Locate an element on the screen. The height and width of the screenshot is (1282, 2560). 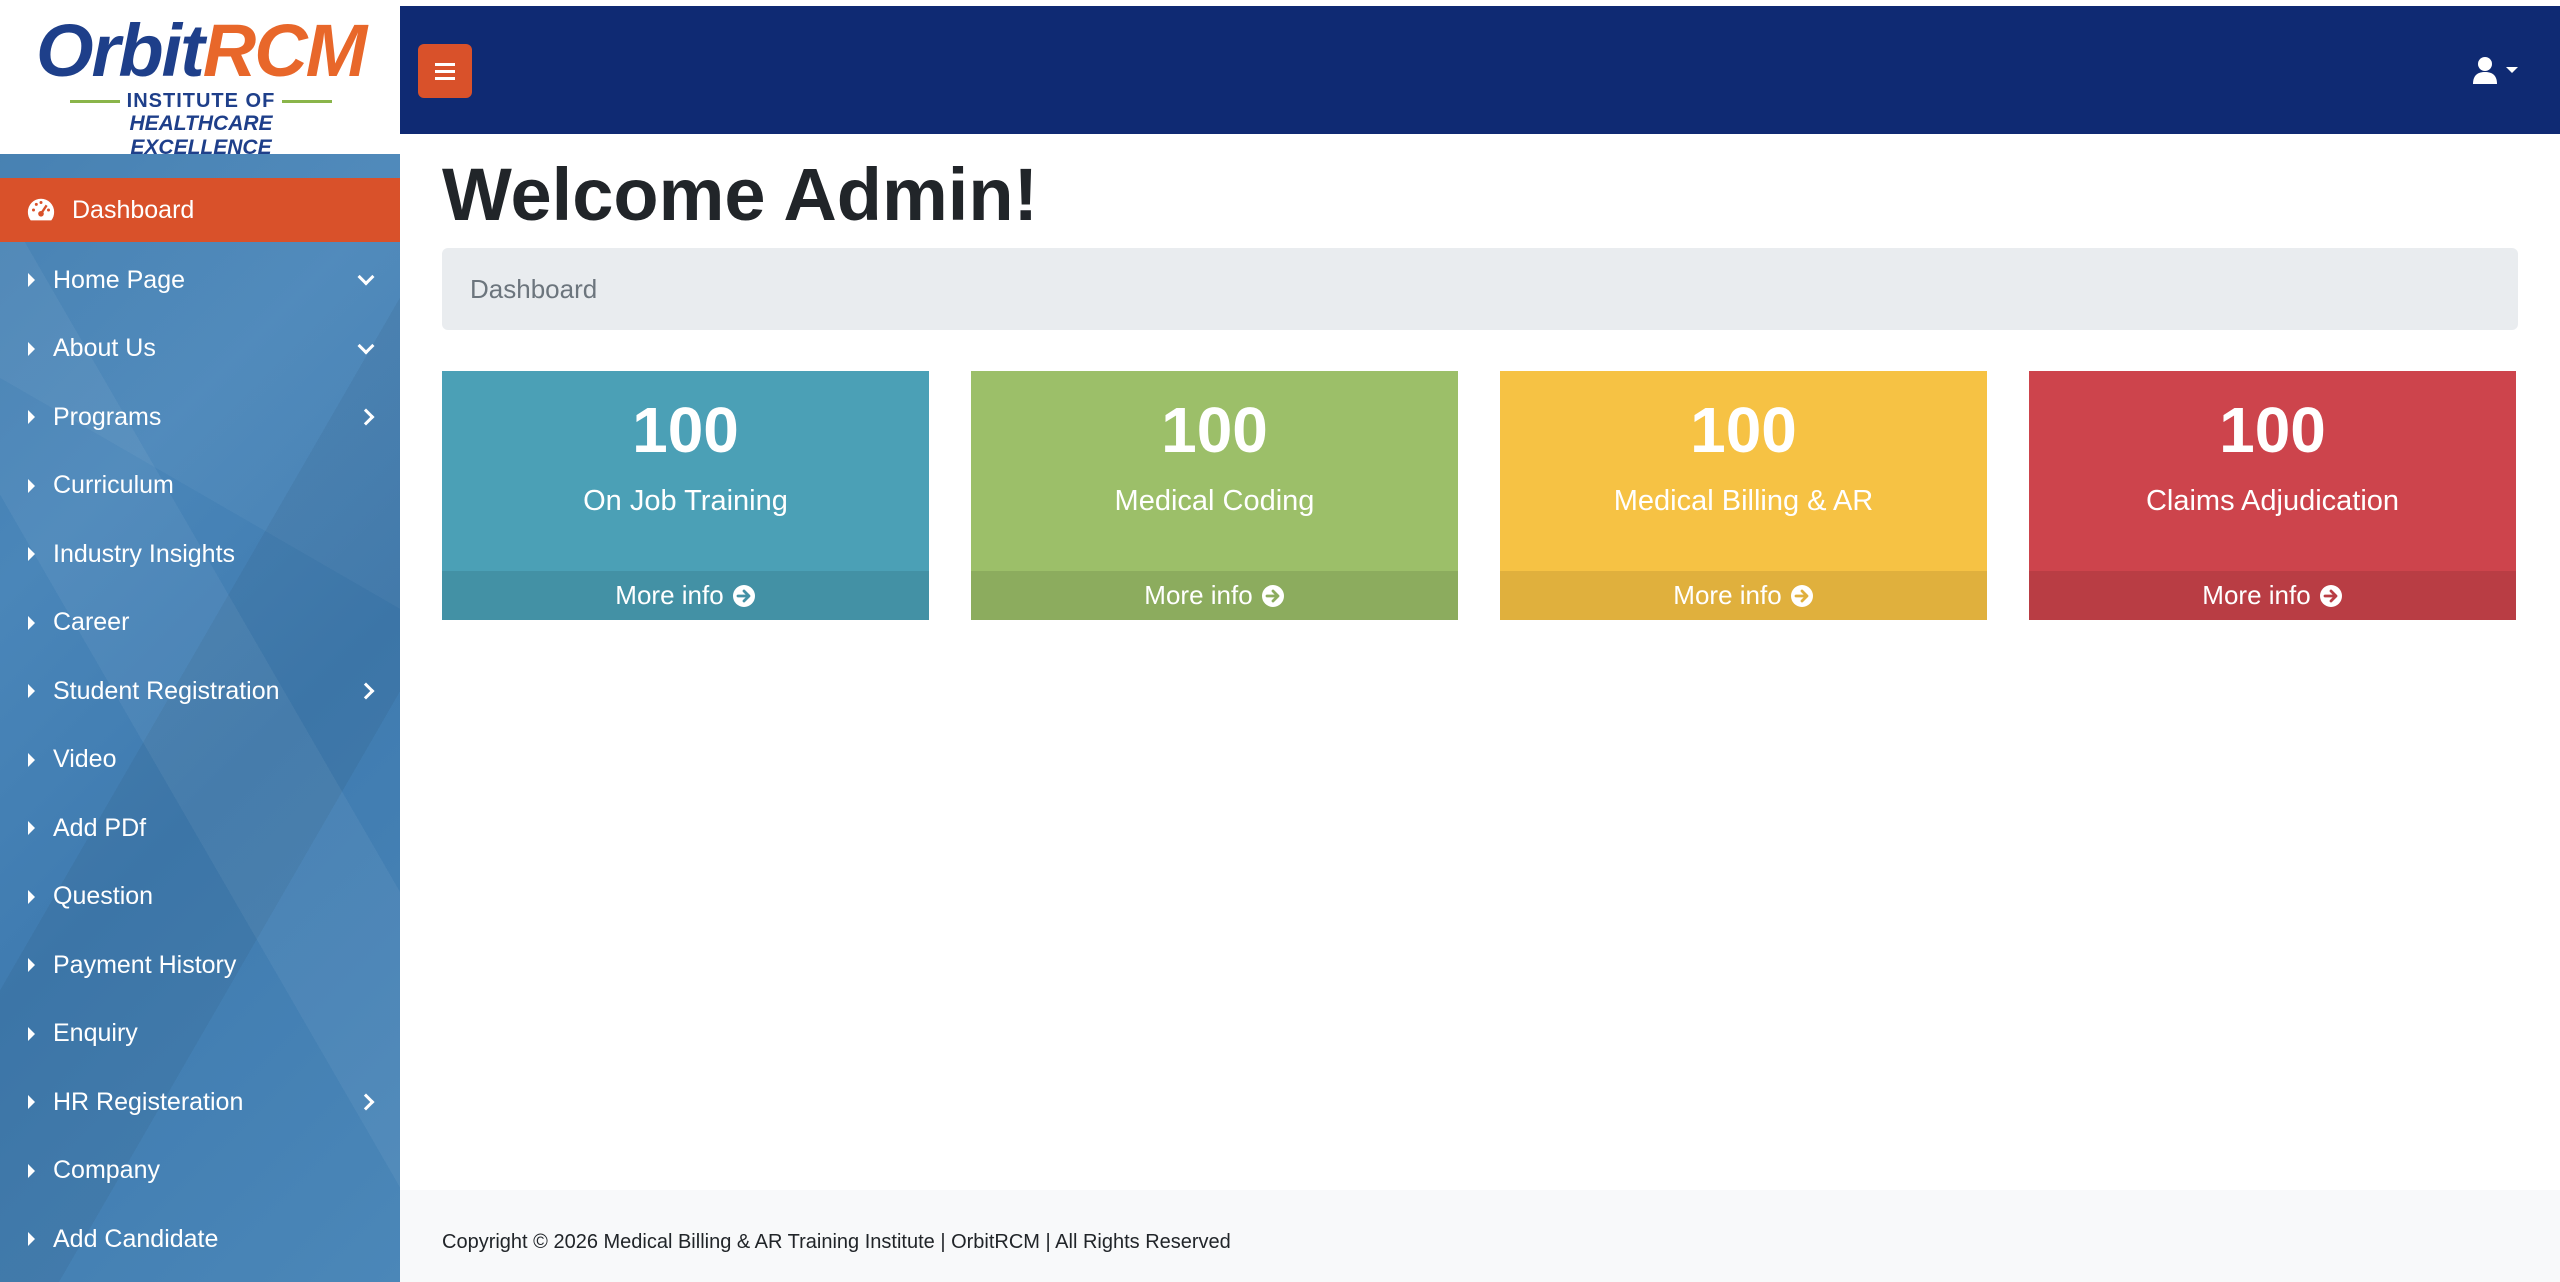
sidebar-item-home-page: Home Page is located at coordinates (200, 280).